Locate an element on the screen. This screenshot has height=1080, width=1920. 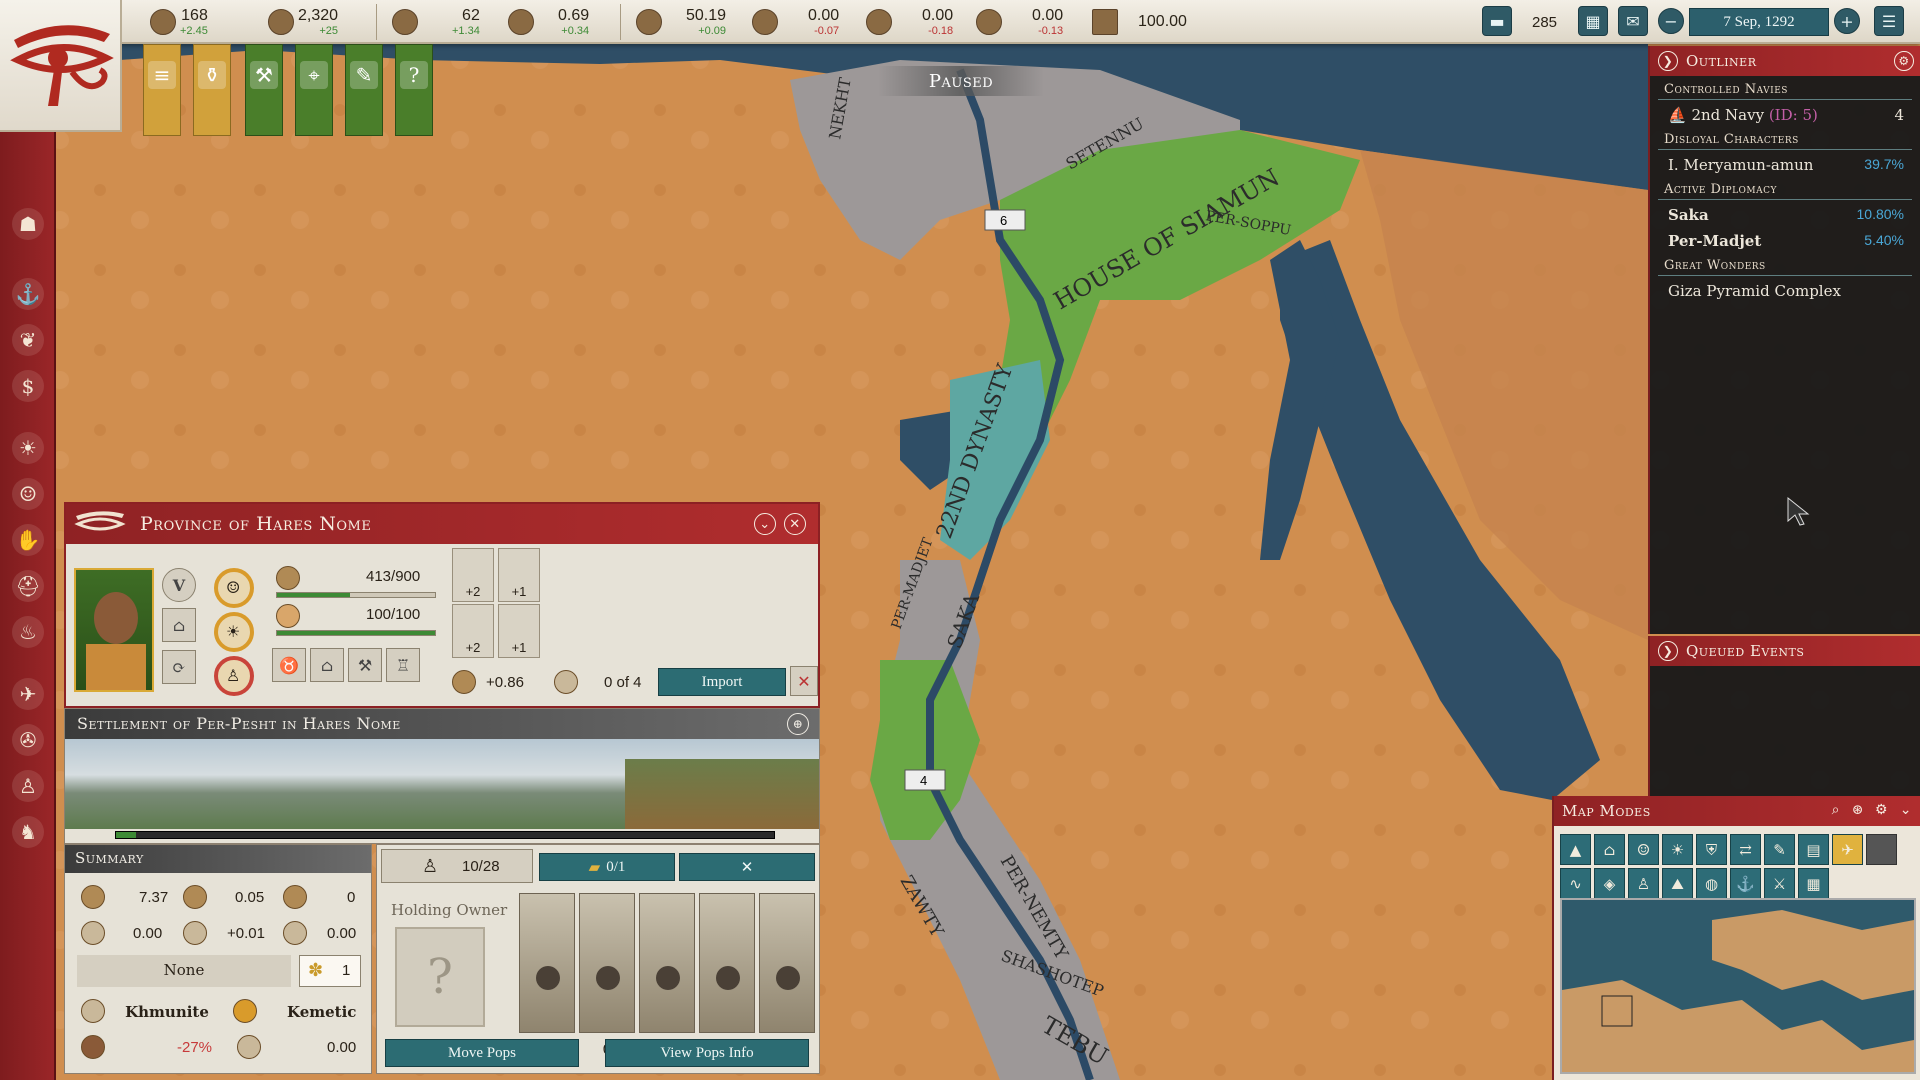
mapmode-trade: ⇄ is located at coordinates (1745, 849).